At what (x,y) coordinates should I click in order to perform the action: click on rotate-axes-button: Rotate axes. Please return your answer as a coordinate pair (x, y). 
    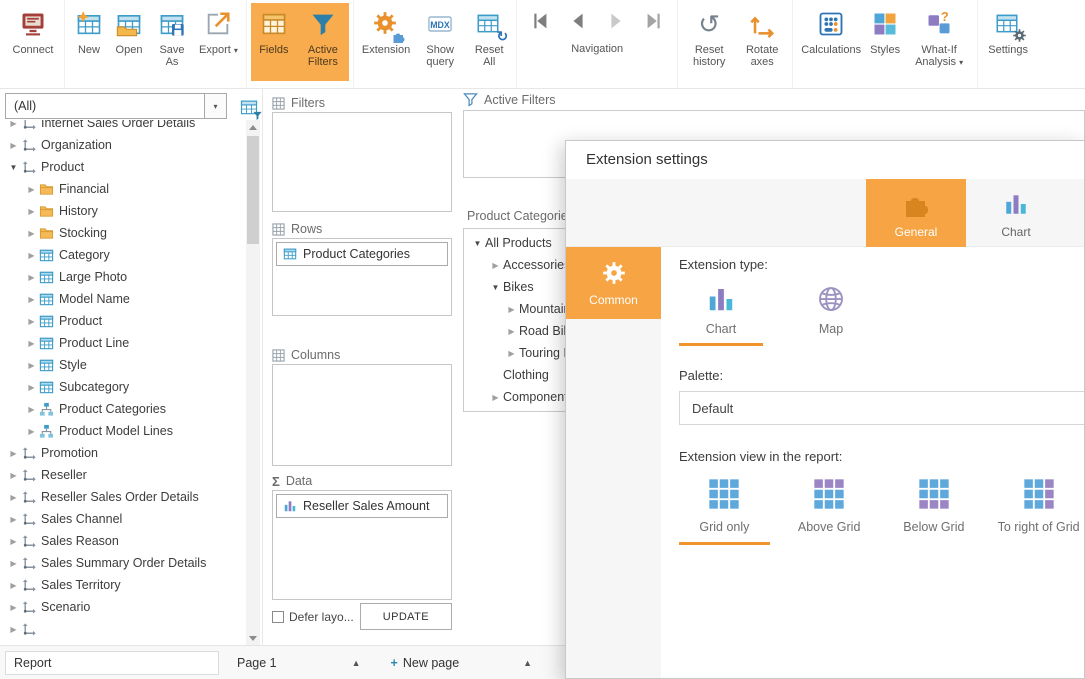
    Looking at the image, I should click on (762, 42).